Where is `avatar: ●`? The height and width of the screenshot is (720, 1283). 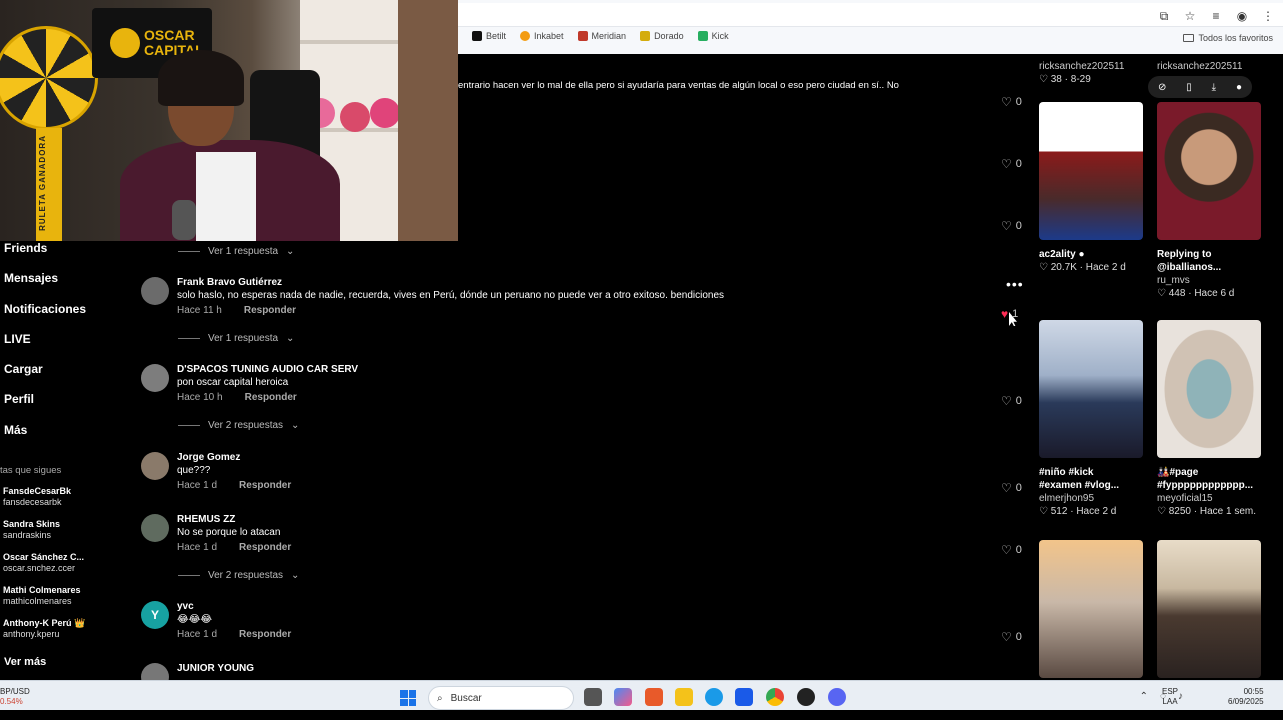 avatar: ● is located at coordinates (1239, 87).